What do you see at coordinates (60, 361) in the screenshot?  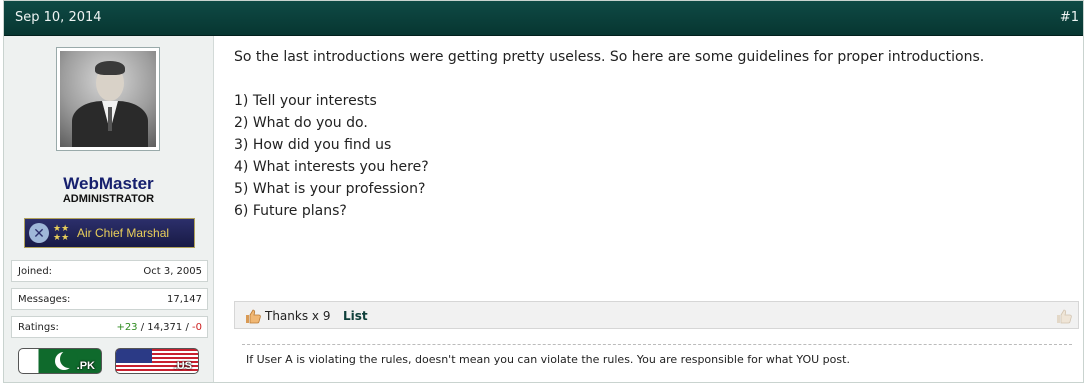 I see `pakistan-flag-icon: .PK` at bounding box center [60, 361].